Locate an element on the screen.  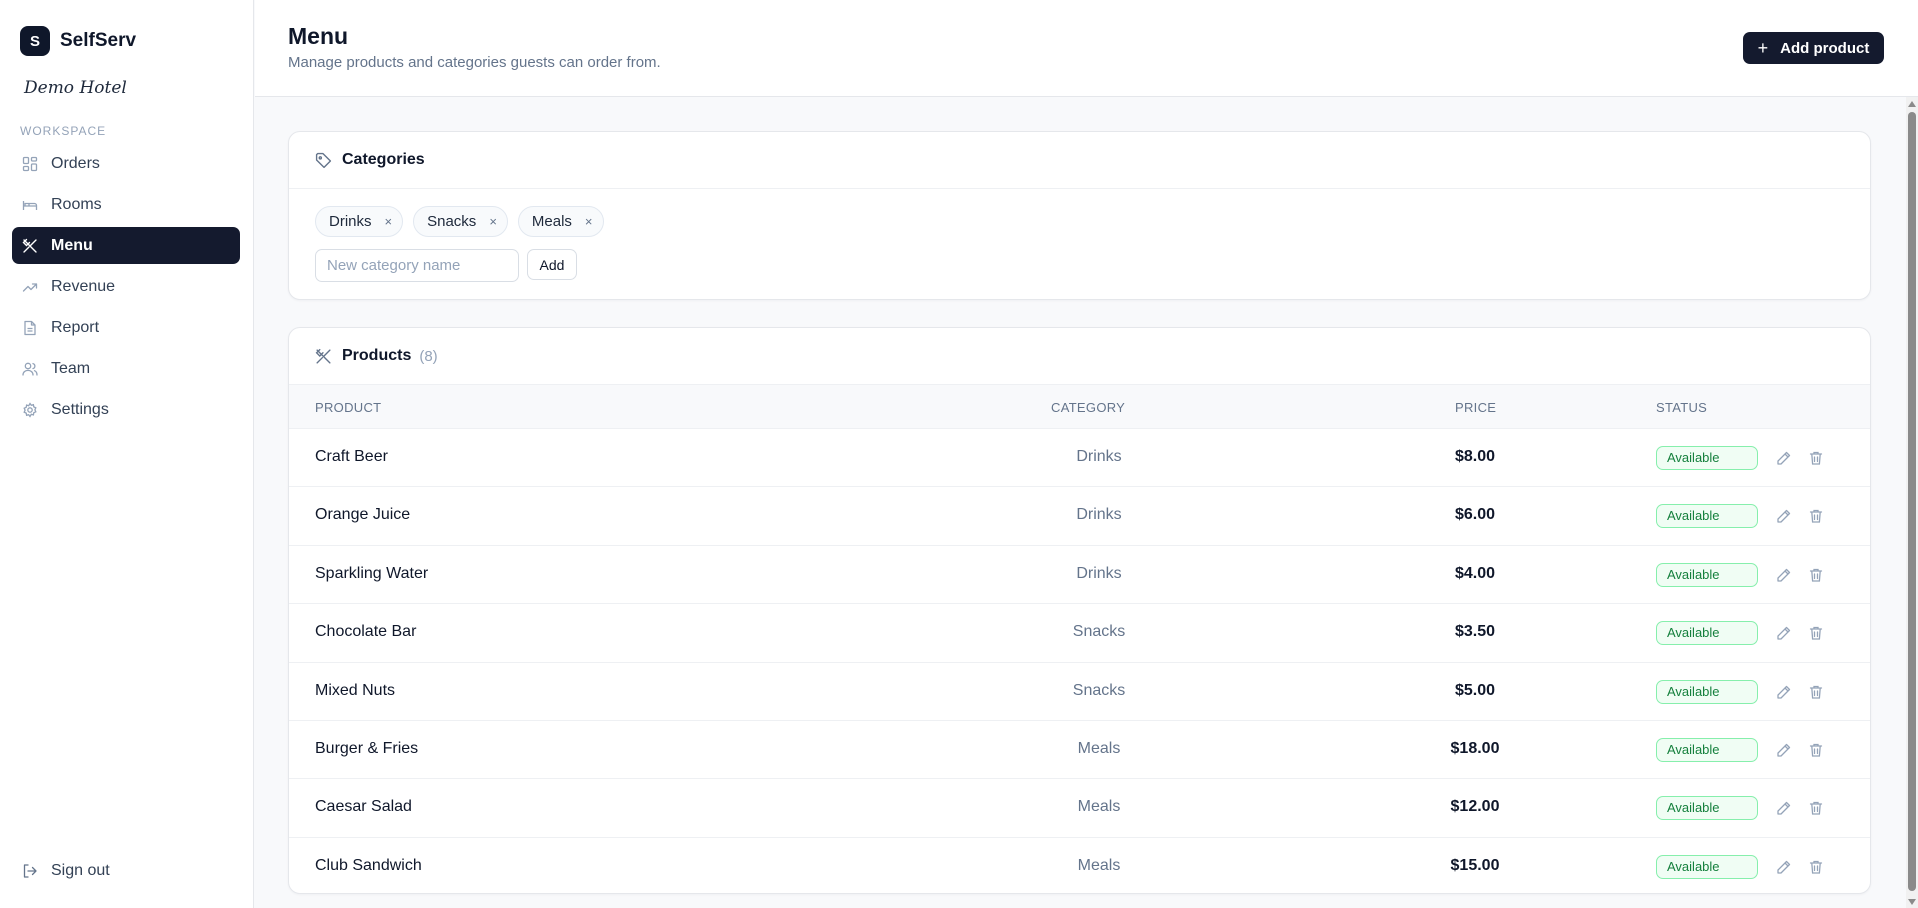
plus-icon: + is located at coordinates (1763, 48).